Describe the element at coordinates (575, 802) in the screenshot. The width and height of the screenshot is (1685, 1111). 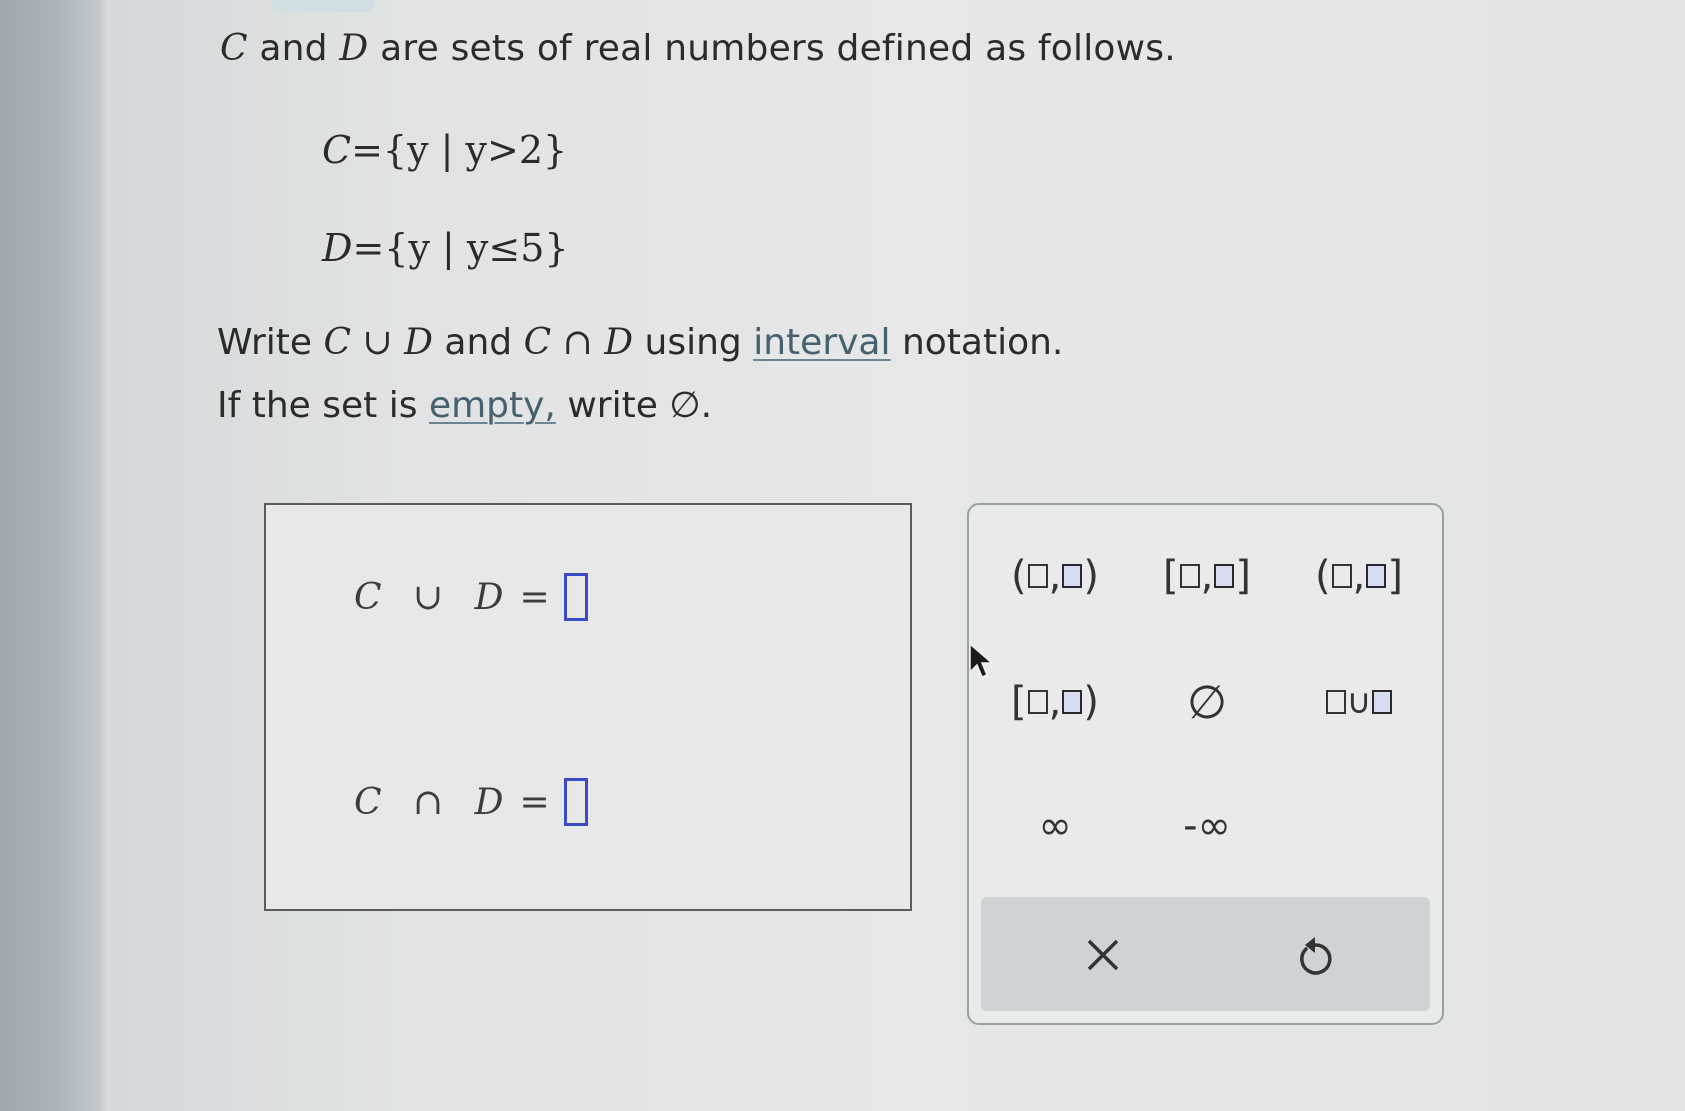
I see `intersection-answer-input` at that location.